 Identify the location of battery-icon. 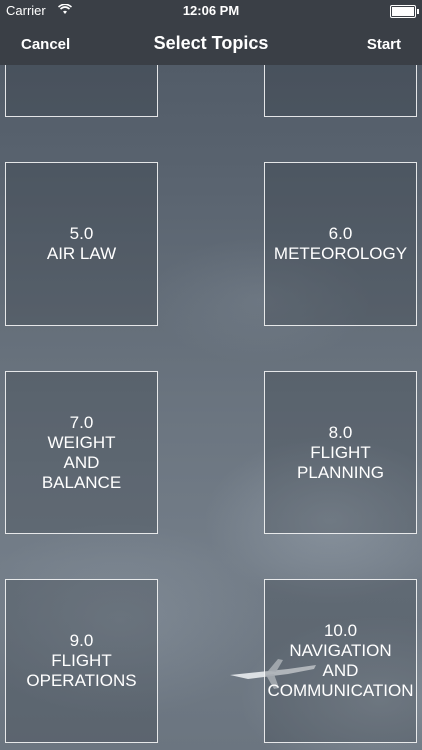
(404, 11).